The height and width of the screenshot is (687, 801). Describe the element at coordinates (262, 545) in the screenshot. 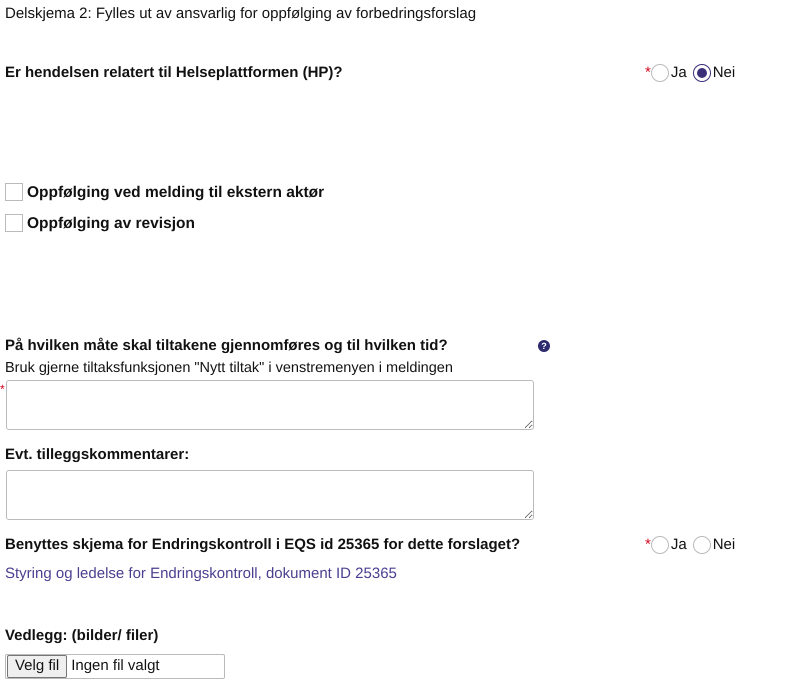

I see `question-label: Benyttes skjema for Endringskontroll i EQS id 25365 for dette forslaget?` at that location.